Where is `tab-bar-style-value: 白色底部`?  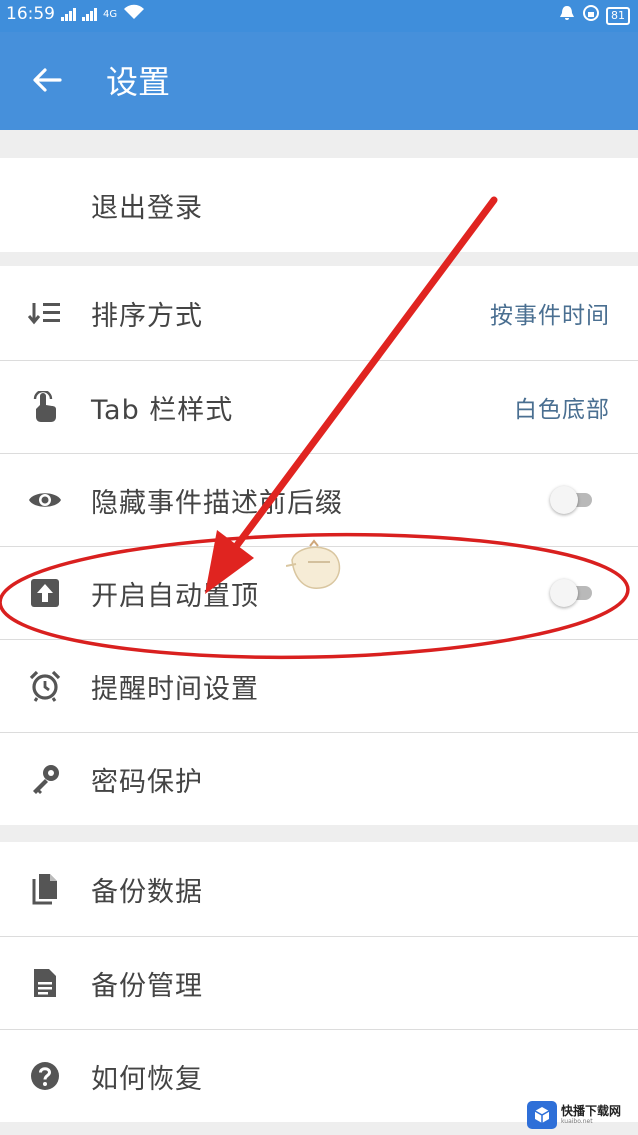 tab-bar-style-value: 白色底部 is located at coordinates (562, 410).